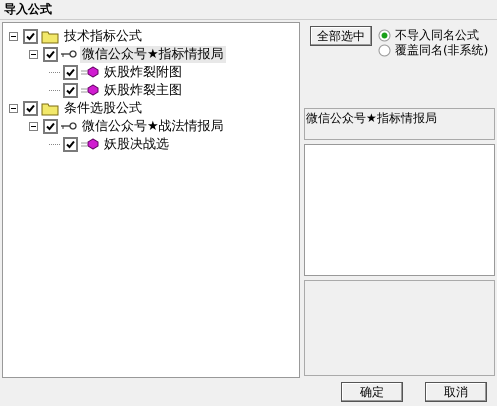 The image size is (497, 406). I want to click on tree-item: 妖股决战选, so click(136, 144).